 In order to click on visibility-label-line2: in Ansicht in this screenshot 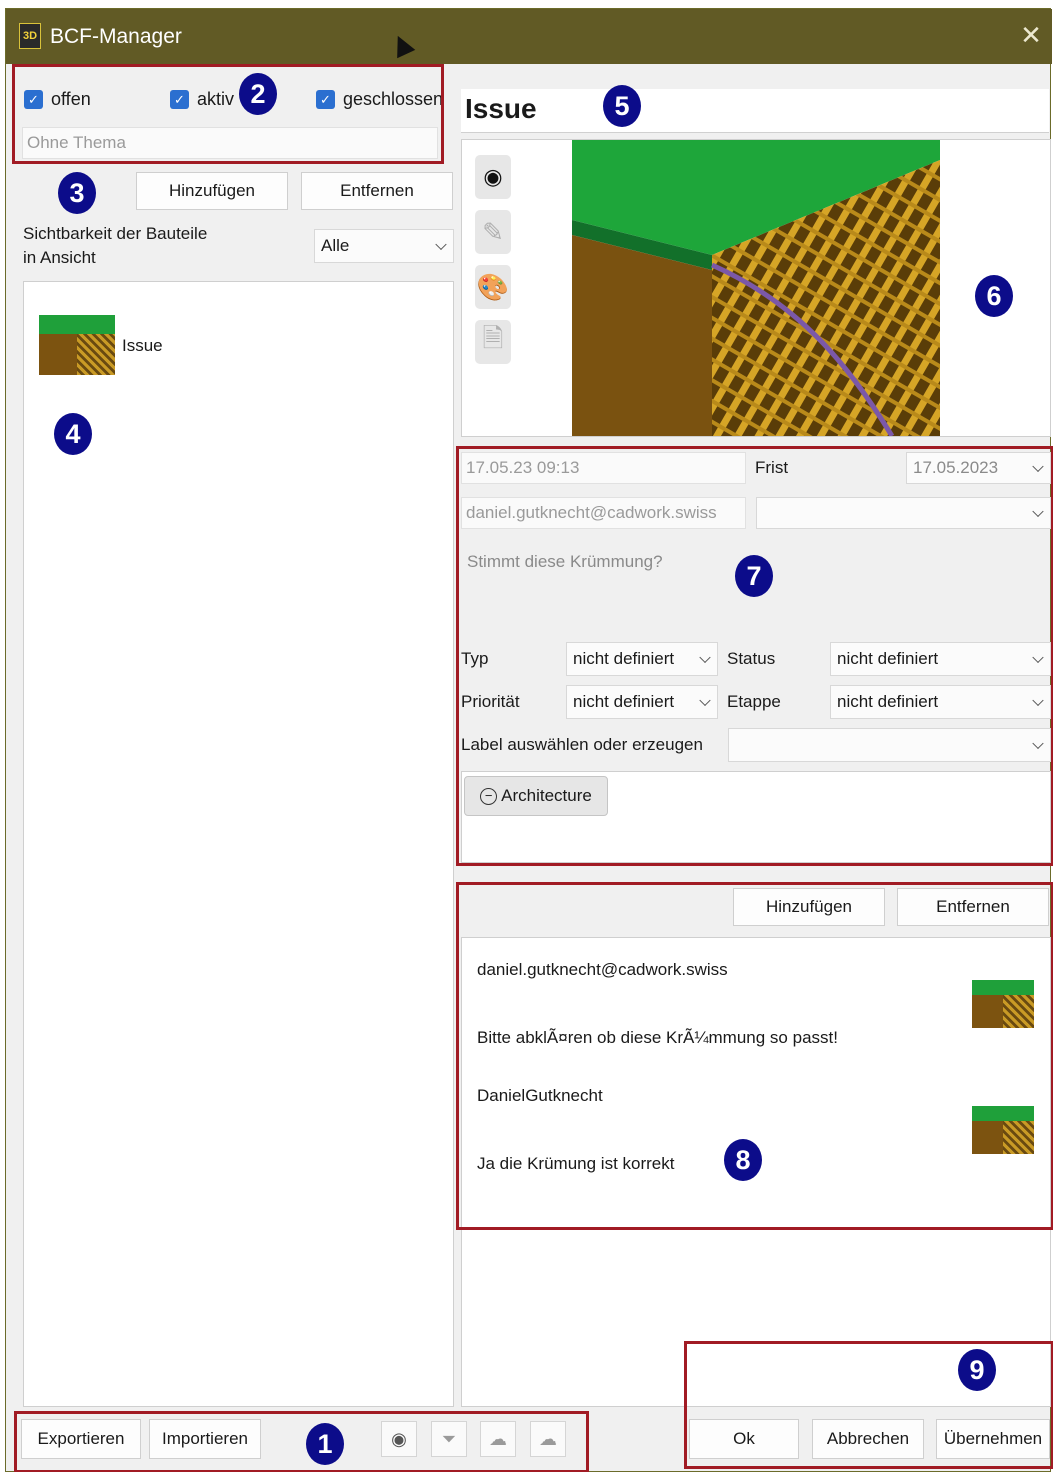, I will do `click(59, 257)`.